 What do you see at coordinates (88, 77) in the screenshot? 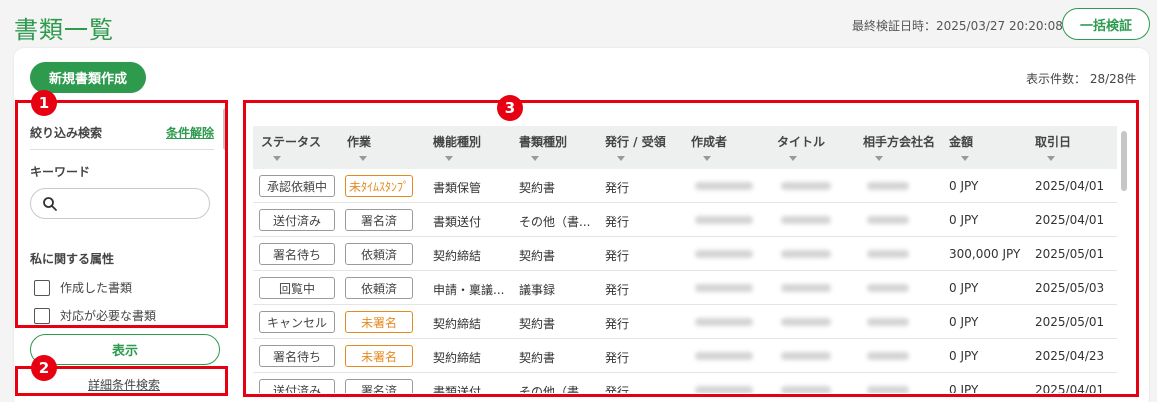
I see `new-document-button: 新規書類作成` at bounding box center [88, 77].